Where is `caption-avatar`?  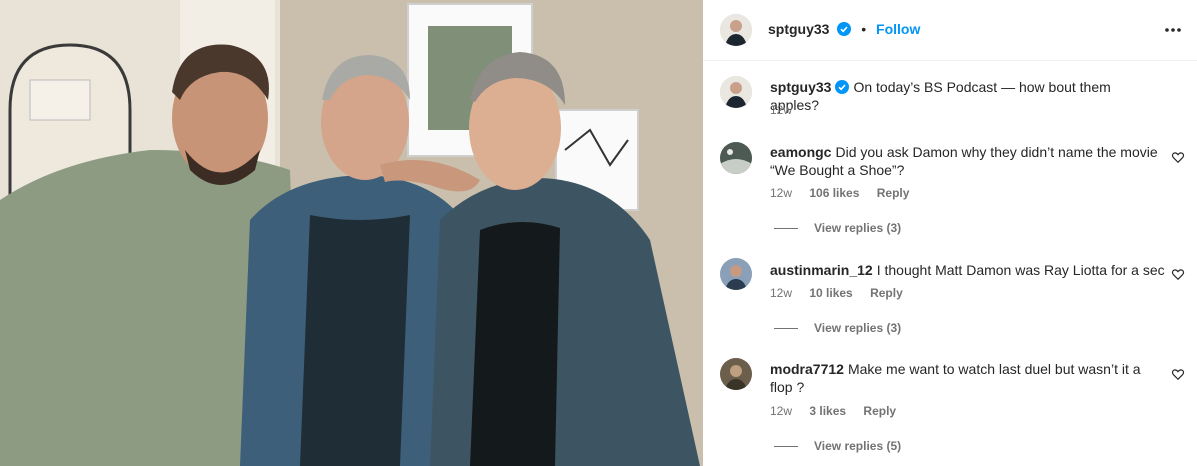
caption-avatar is located at coordinates (736, 92).